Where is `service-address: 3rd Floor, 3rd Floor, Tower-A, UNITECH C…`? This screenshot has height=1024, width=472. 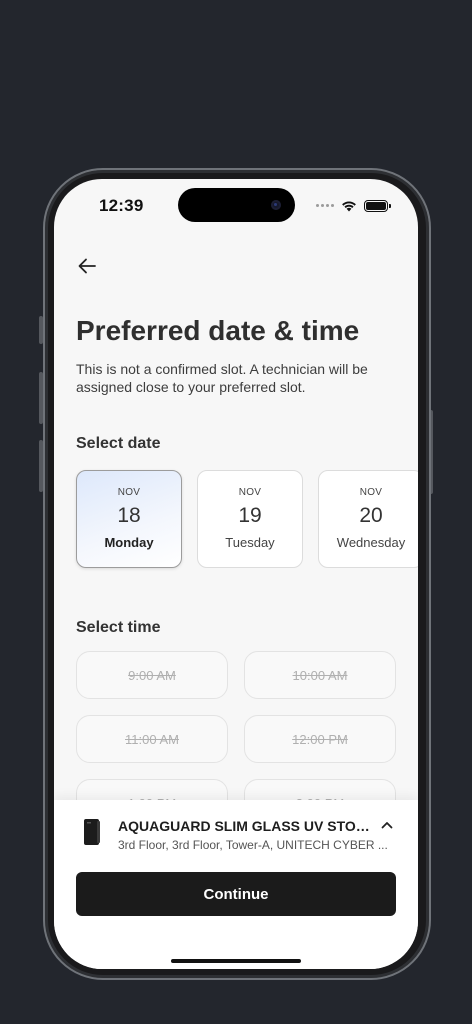 service-address: 3rd Floor, 3rd Floor, Tower-A, UNITECH C… is located at coordinates (253, 845).